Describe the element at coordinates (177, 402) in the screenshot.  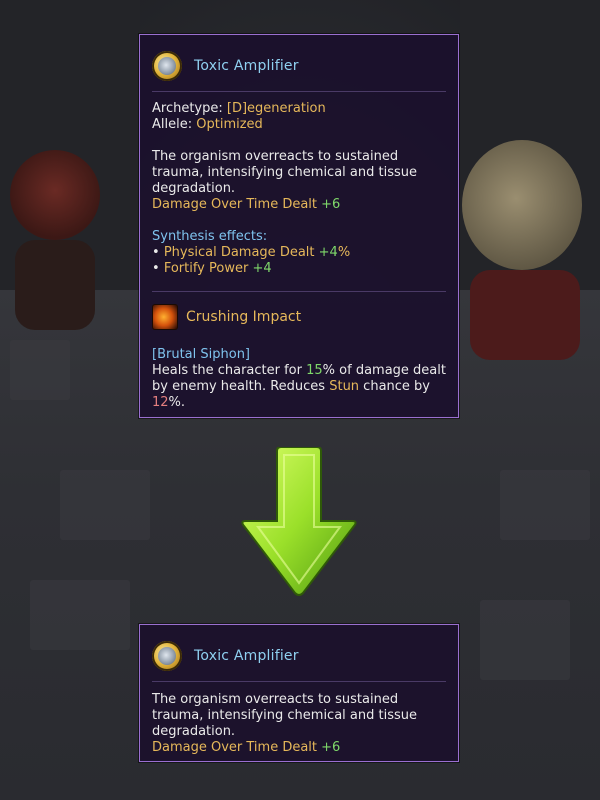
I see `effect-text: %.` at that location.